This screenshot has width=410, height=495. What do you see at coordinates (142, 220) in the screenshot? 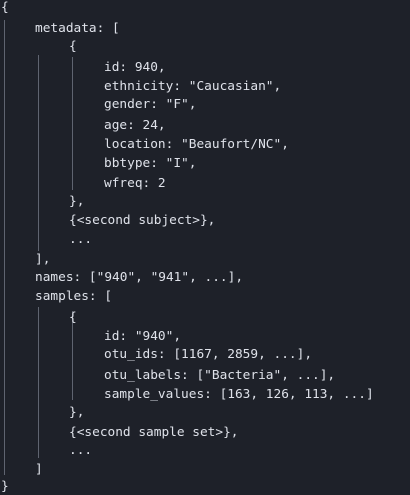
I see `code-line: {<second subject>},` at bounding box center [142, 220].